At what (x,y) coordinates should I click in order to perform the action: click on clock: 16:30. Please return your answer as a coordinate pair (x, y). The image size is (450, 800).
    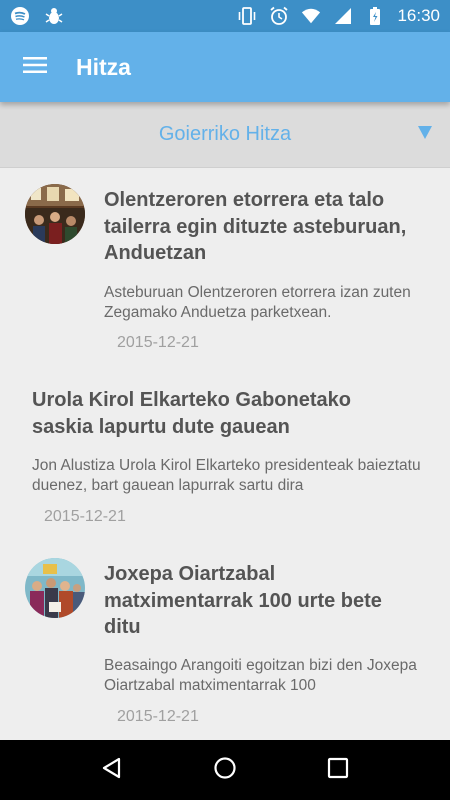
    Looking at the image, I should click on (418, 15).